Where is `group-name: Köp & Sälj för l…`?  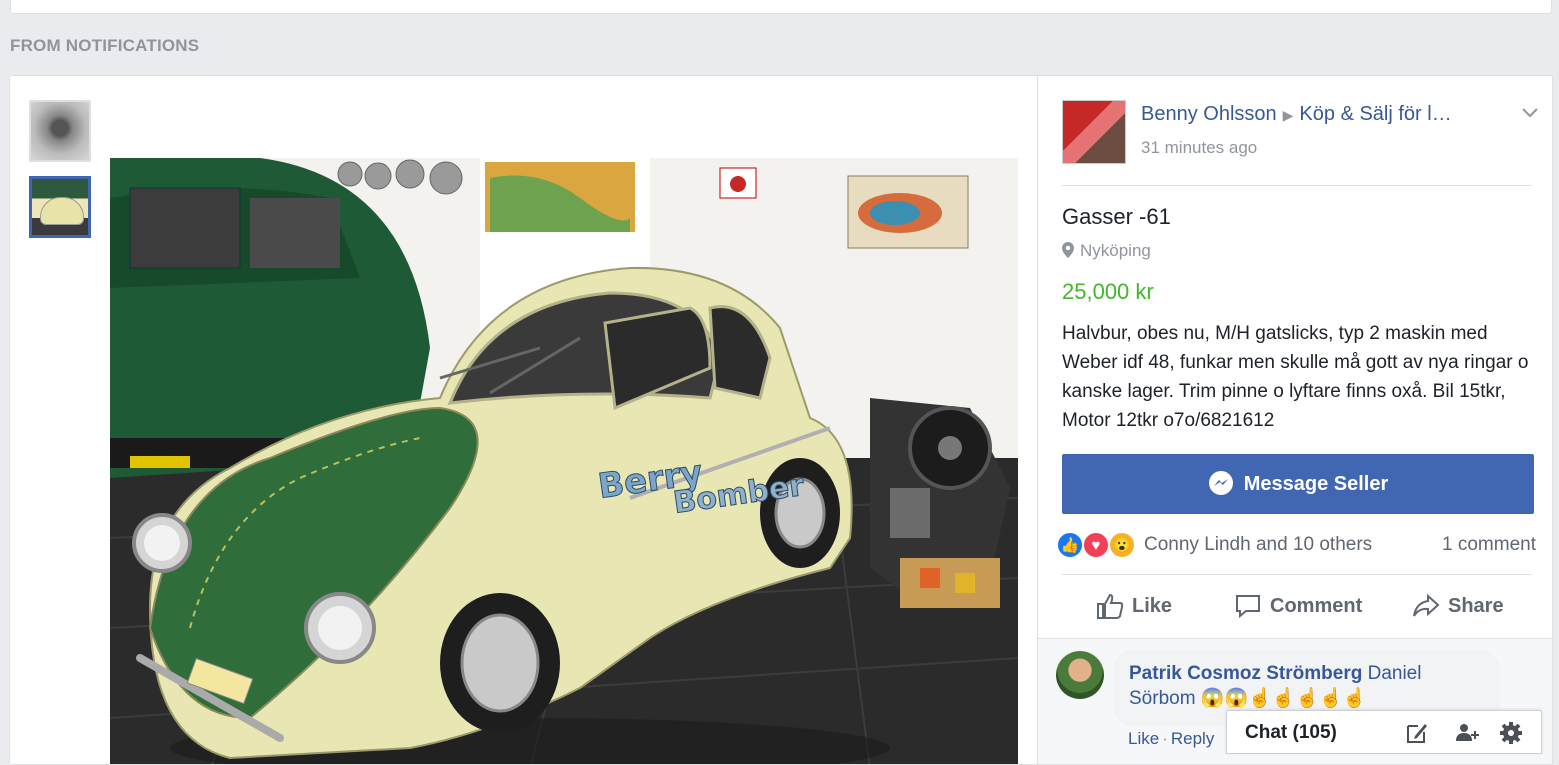 group-name: Köp & Sälj för l… is located at coordinates (1375, 114).